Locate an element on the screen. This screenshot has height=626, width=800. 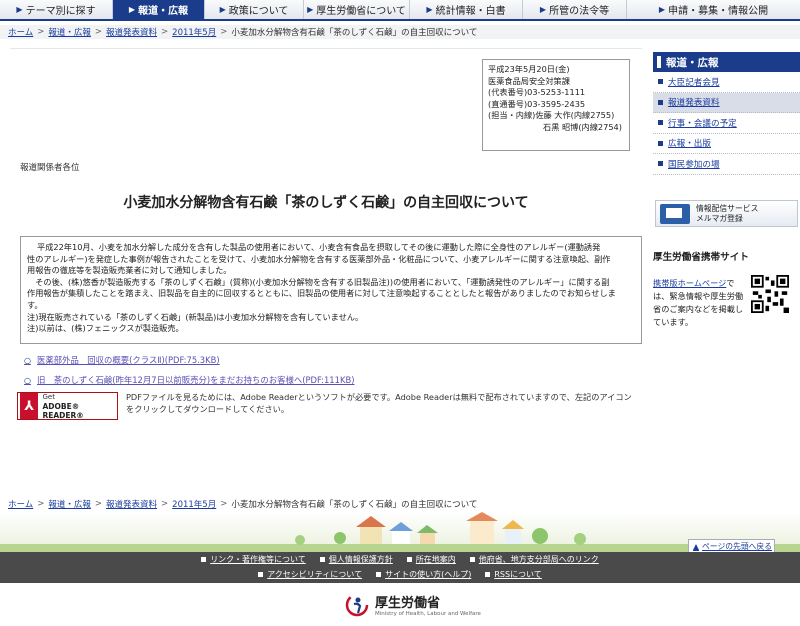
adobe-button-text: Get ADOBE® READER® is located at coordinates (79, 406).